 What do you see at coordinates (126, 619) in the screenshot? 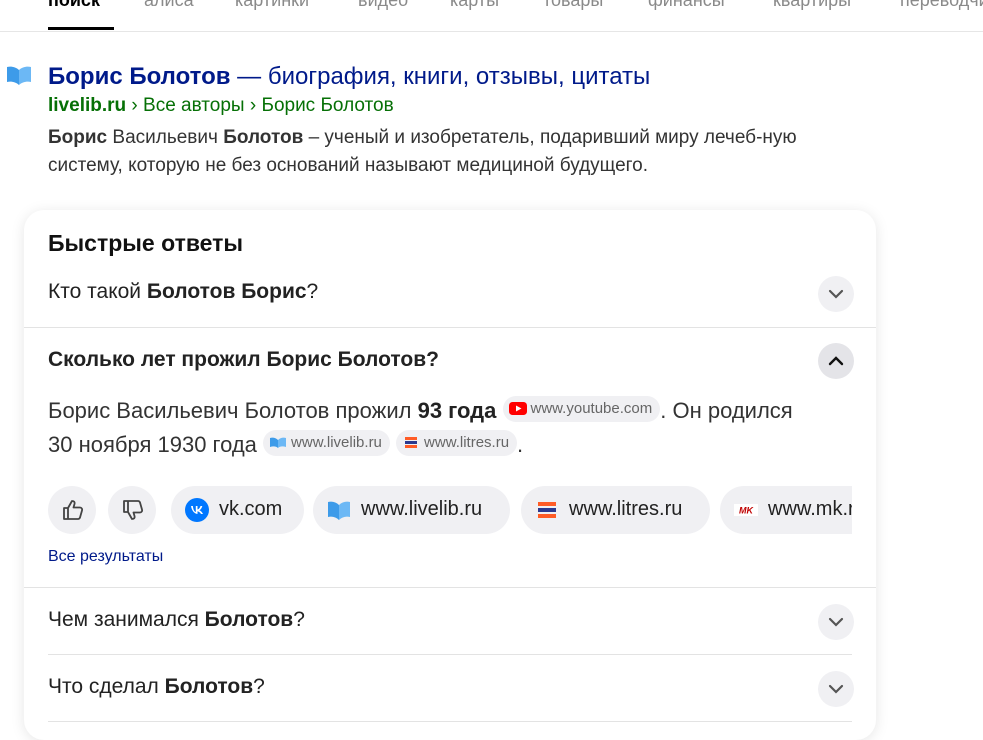
I see `question-text: Чем занимался` at bounding box center [126, 619].